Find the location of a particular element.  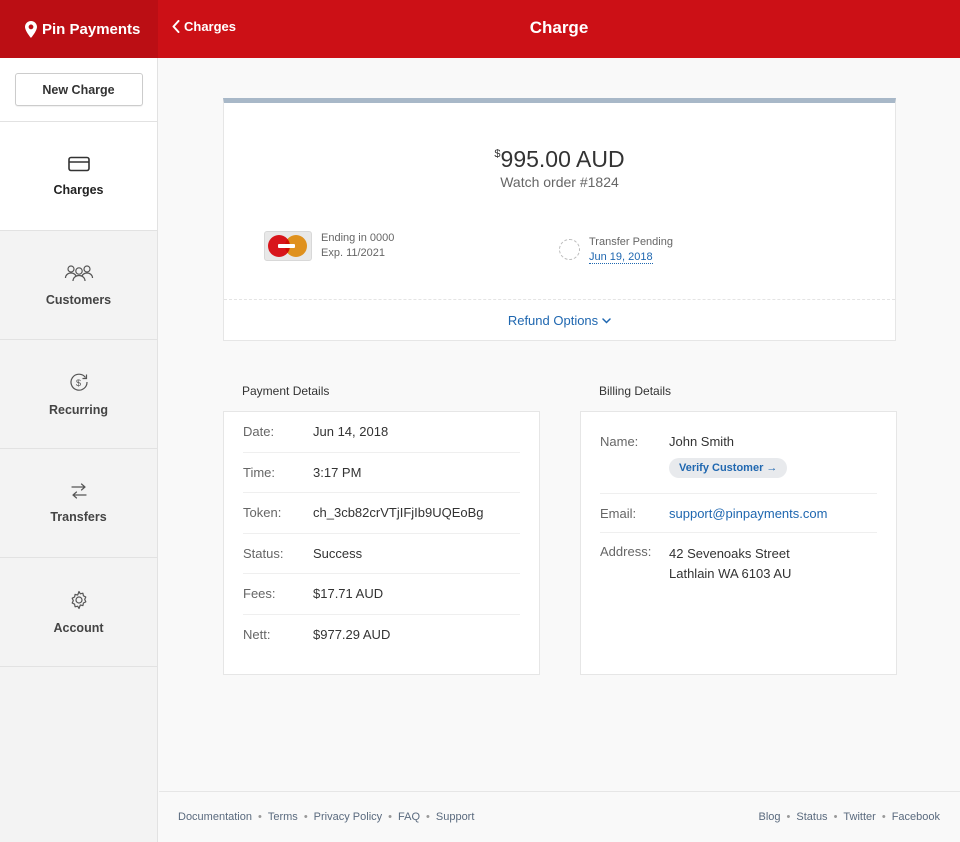

refund-options-button: Refund Options is located at coordinates (559, 320).